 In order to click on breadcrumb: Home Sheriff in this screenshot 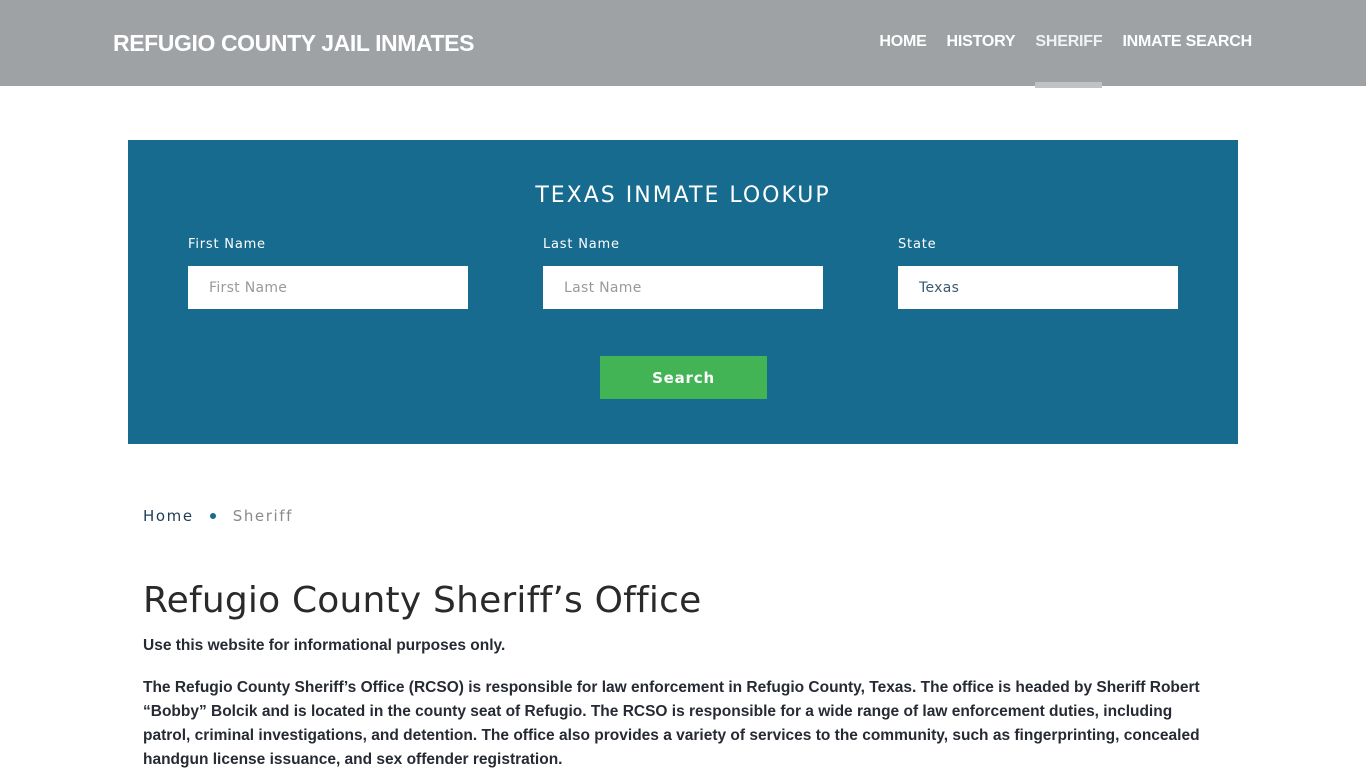, I will do `click(218, 516)`.